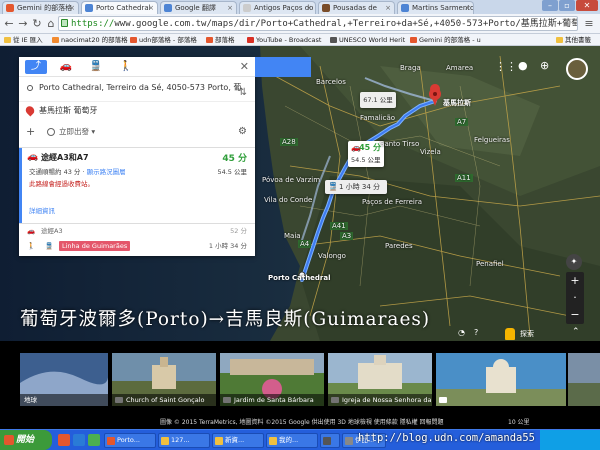  Describe the element at coordinates (589, 23) in the screenshot. I see `menu-icon: ≡` at that location.